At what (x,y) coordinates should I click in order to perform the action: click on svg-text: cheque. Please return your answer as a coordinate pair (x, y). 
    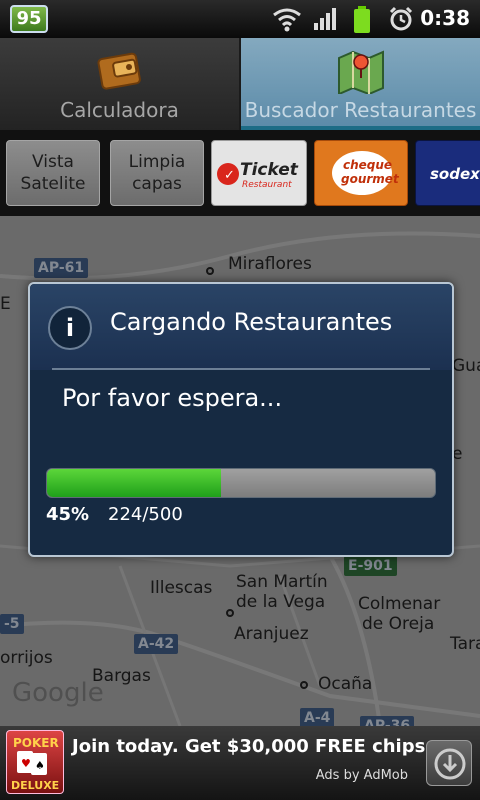
    Looking at the image, I should click on (367, 165).